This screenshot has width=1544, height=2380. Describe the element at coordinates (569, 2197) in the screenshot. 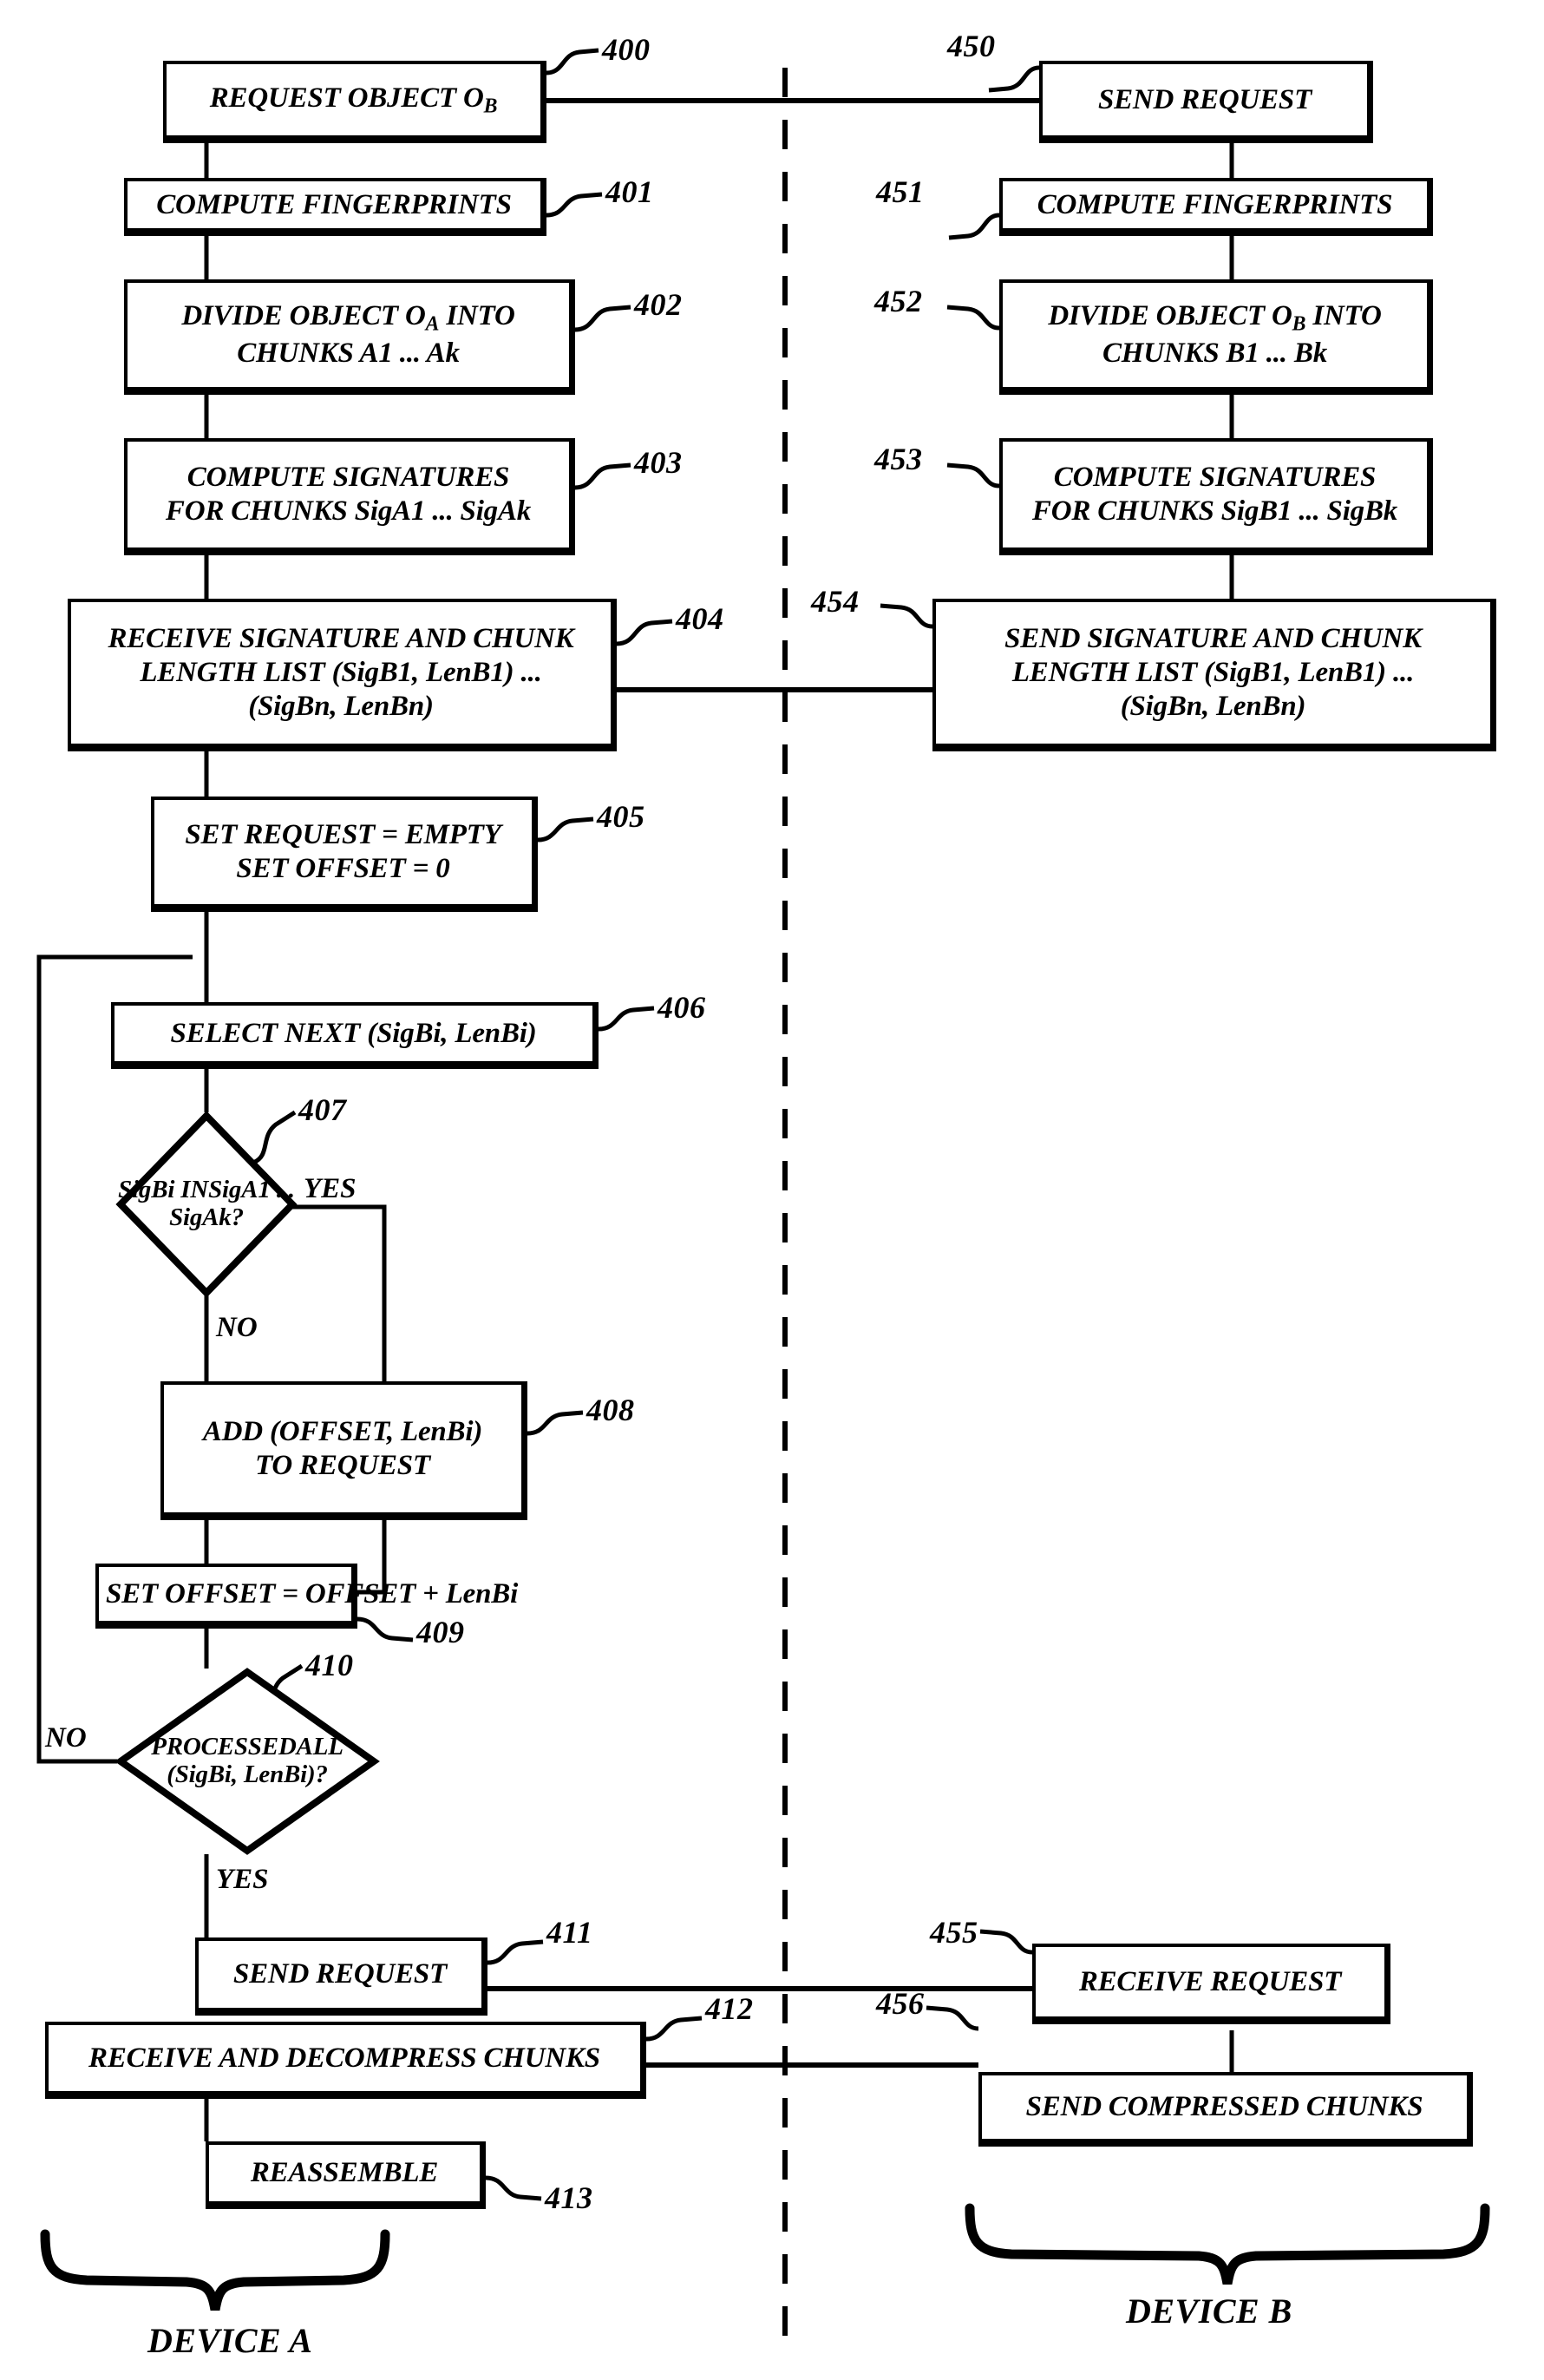

I see `ref-413: 413` at that location.